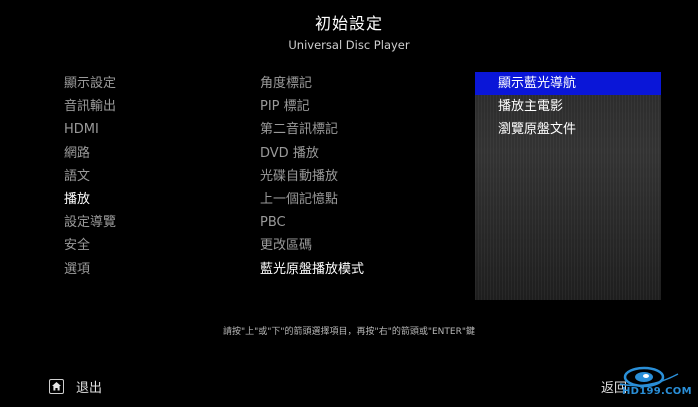  I want to click on sub-menu-item-pbc: PBC, so click(360, 222).